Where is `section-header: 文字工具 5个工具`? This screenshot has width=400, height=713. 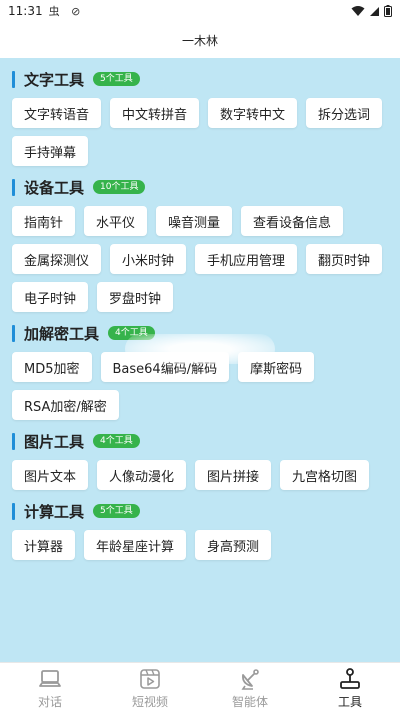 section-header: 文字工具 5个工具 is located at coordinates (200, 79).